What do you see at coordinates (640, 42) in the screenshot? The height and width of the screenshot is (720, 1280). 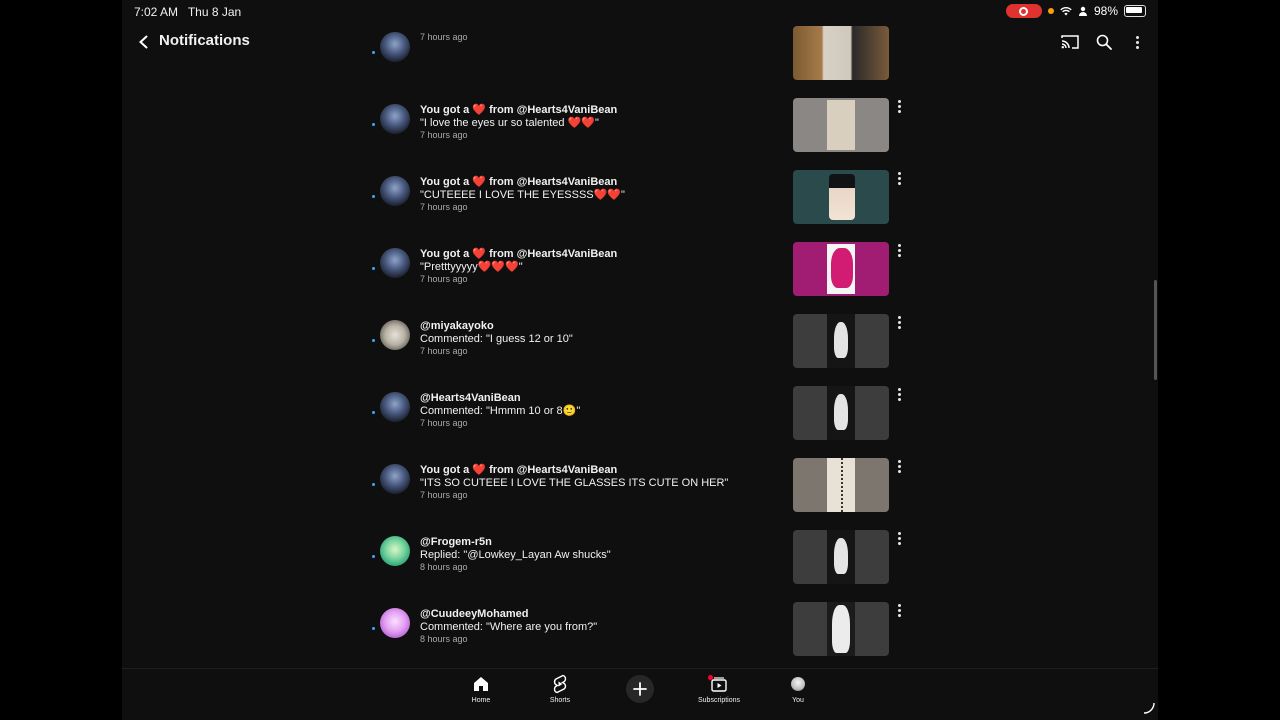 I see `app-header: Notifications` at bounding box center [640, 42].